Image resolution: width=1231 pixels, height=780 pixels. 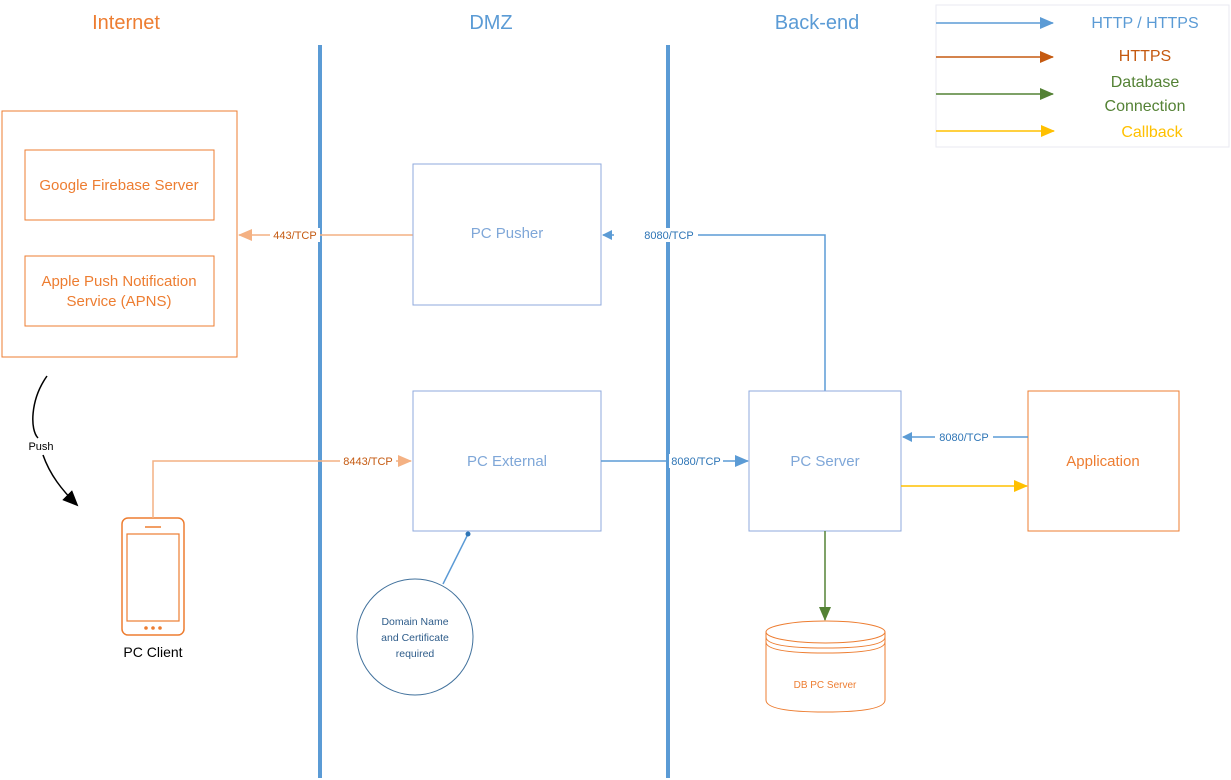 I want to click on connection-external-server-label: 8080/TCP, so click(x=696, y=462).